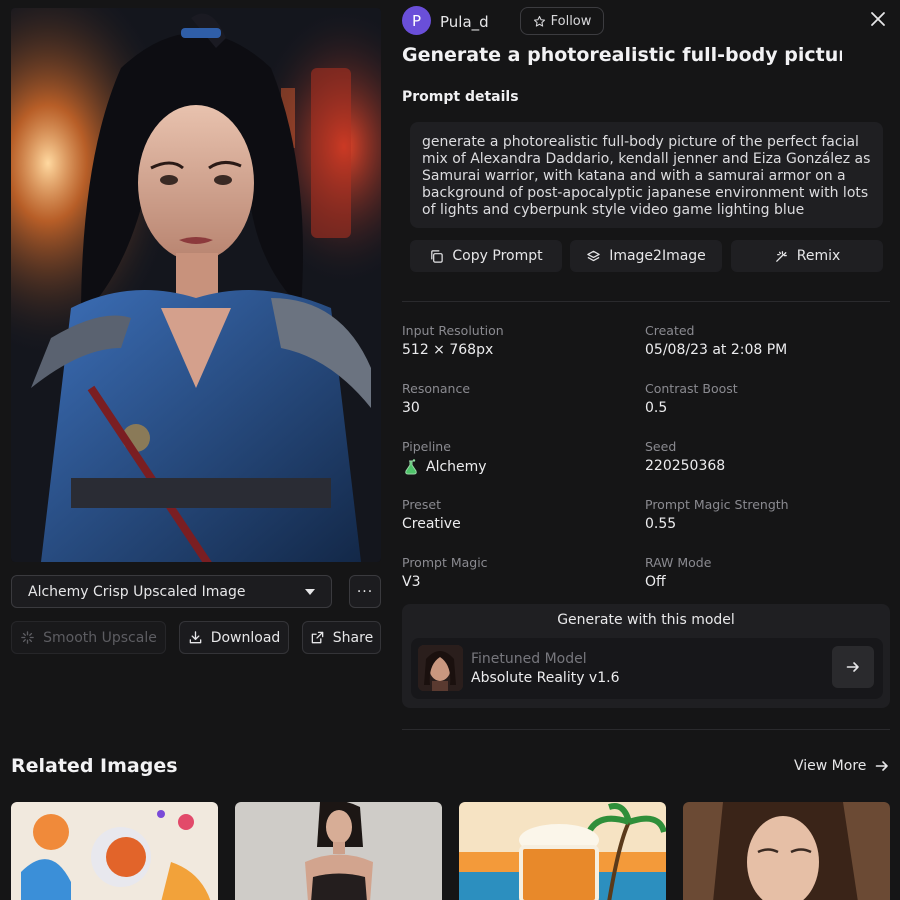 Image resolution: width=900 pixels, height=900 pixels. Describe the element at coordinates (114, 851) in the screenshot. I see `related-image-astronaut` at that location.